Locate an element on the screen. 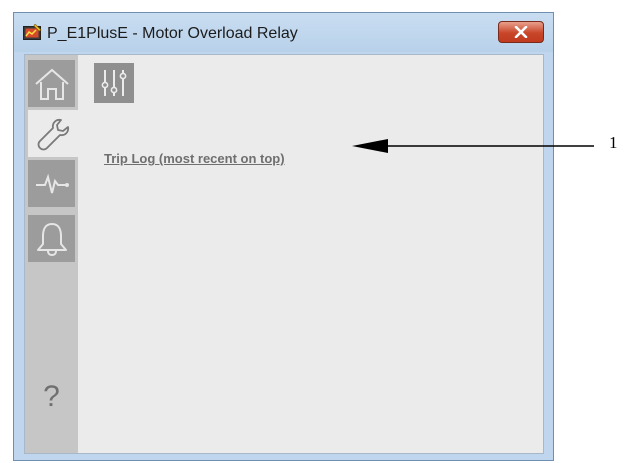  callout-number: 1 is located at coordinates (613, 142).